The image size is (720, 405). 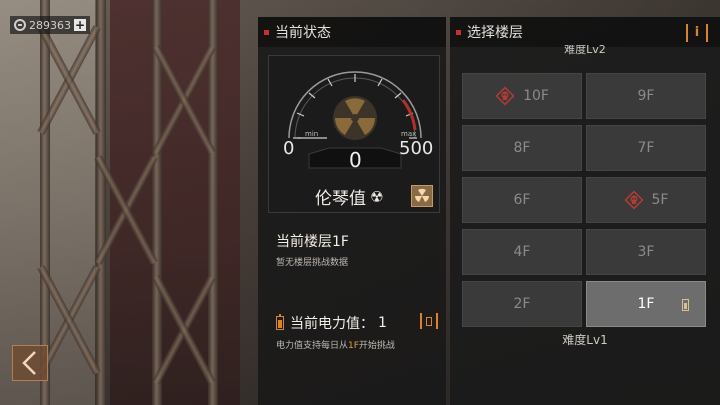 I want to click on battery-outline-icon, so click(x=429, y=321).